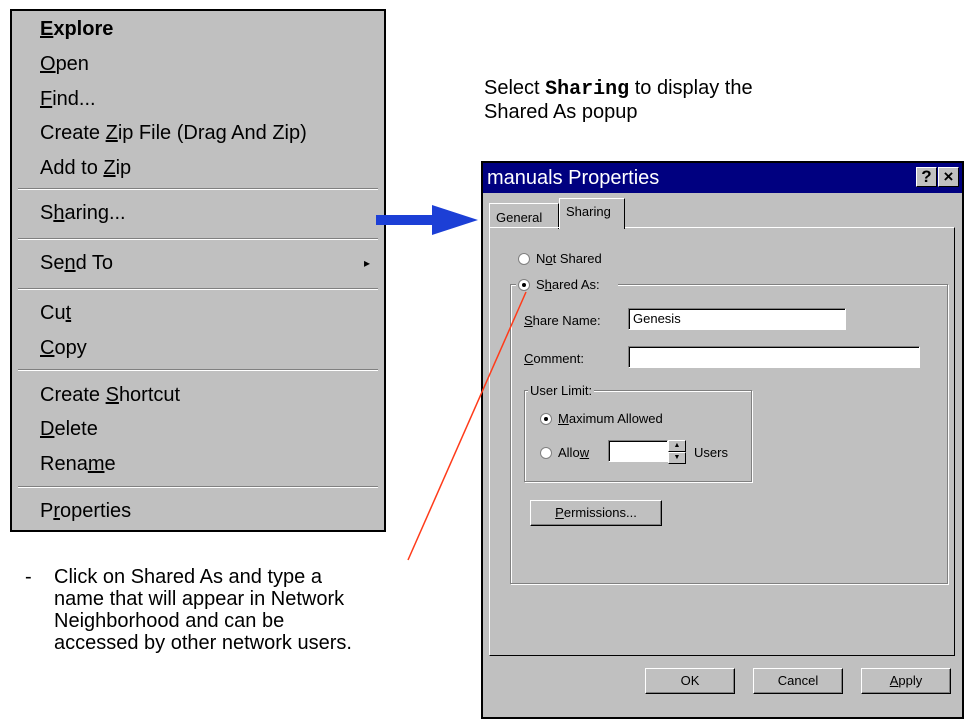 This screenshot has height=719, width=964. Describe the element at coordinates (85, 511) in the screenshot. I see `menu-item-properties: Properties` at that location.